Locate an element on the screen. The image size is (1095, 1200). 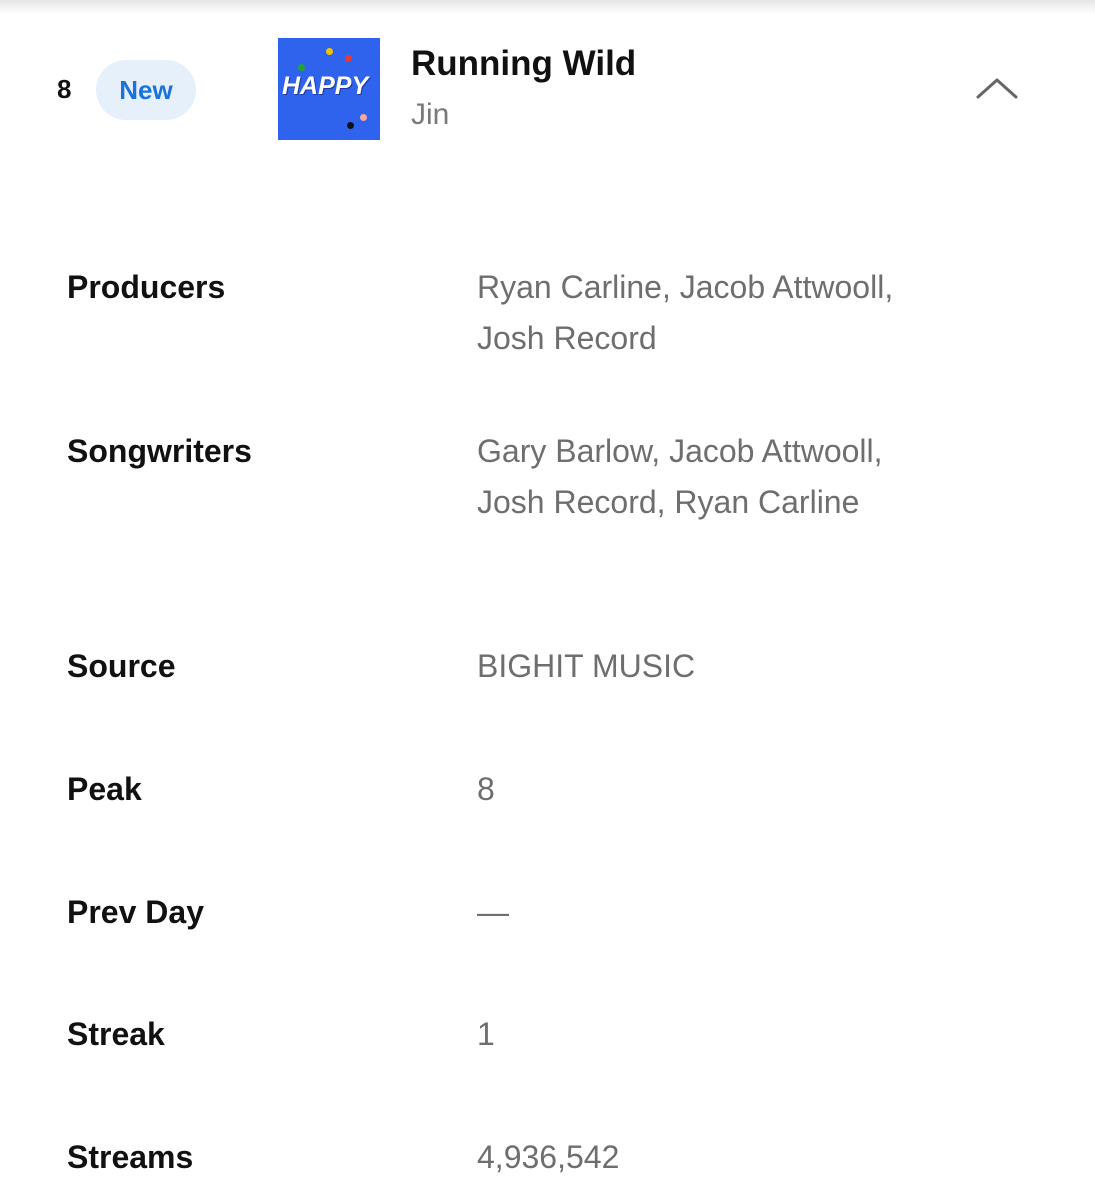
chart-row-header: 8 New HAPPY Running Wild Jin is located at coordinates (547, 80).